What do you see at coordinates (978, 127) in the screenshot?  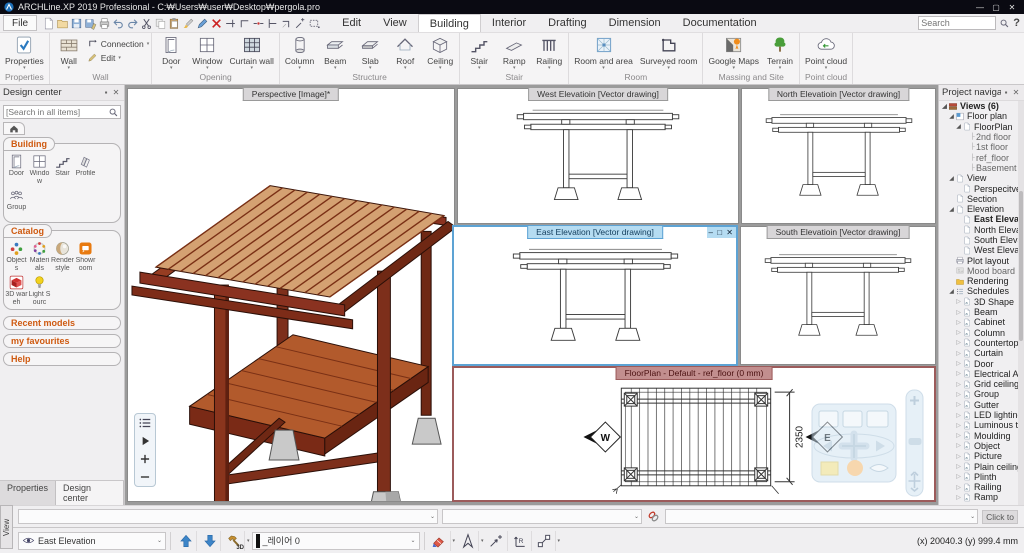 I see `tree-item-floorplan: ◢ FloorPlan` at bounding box center [978, 127].